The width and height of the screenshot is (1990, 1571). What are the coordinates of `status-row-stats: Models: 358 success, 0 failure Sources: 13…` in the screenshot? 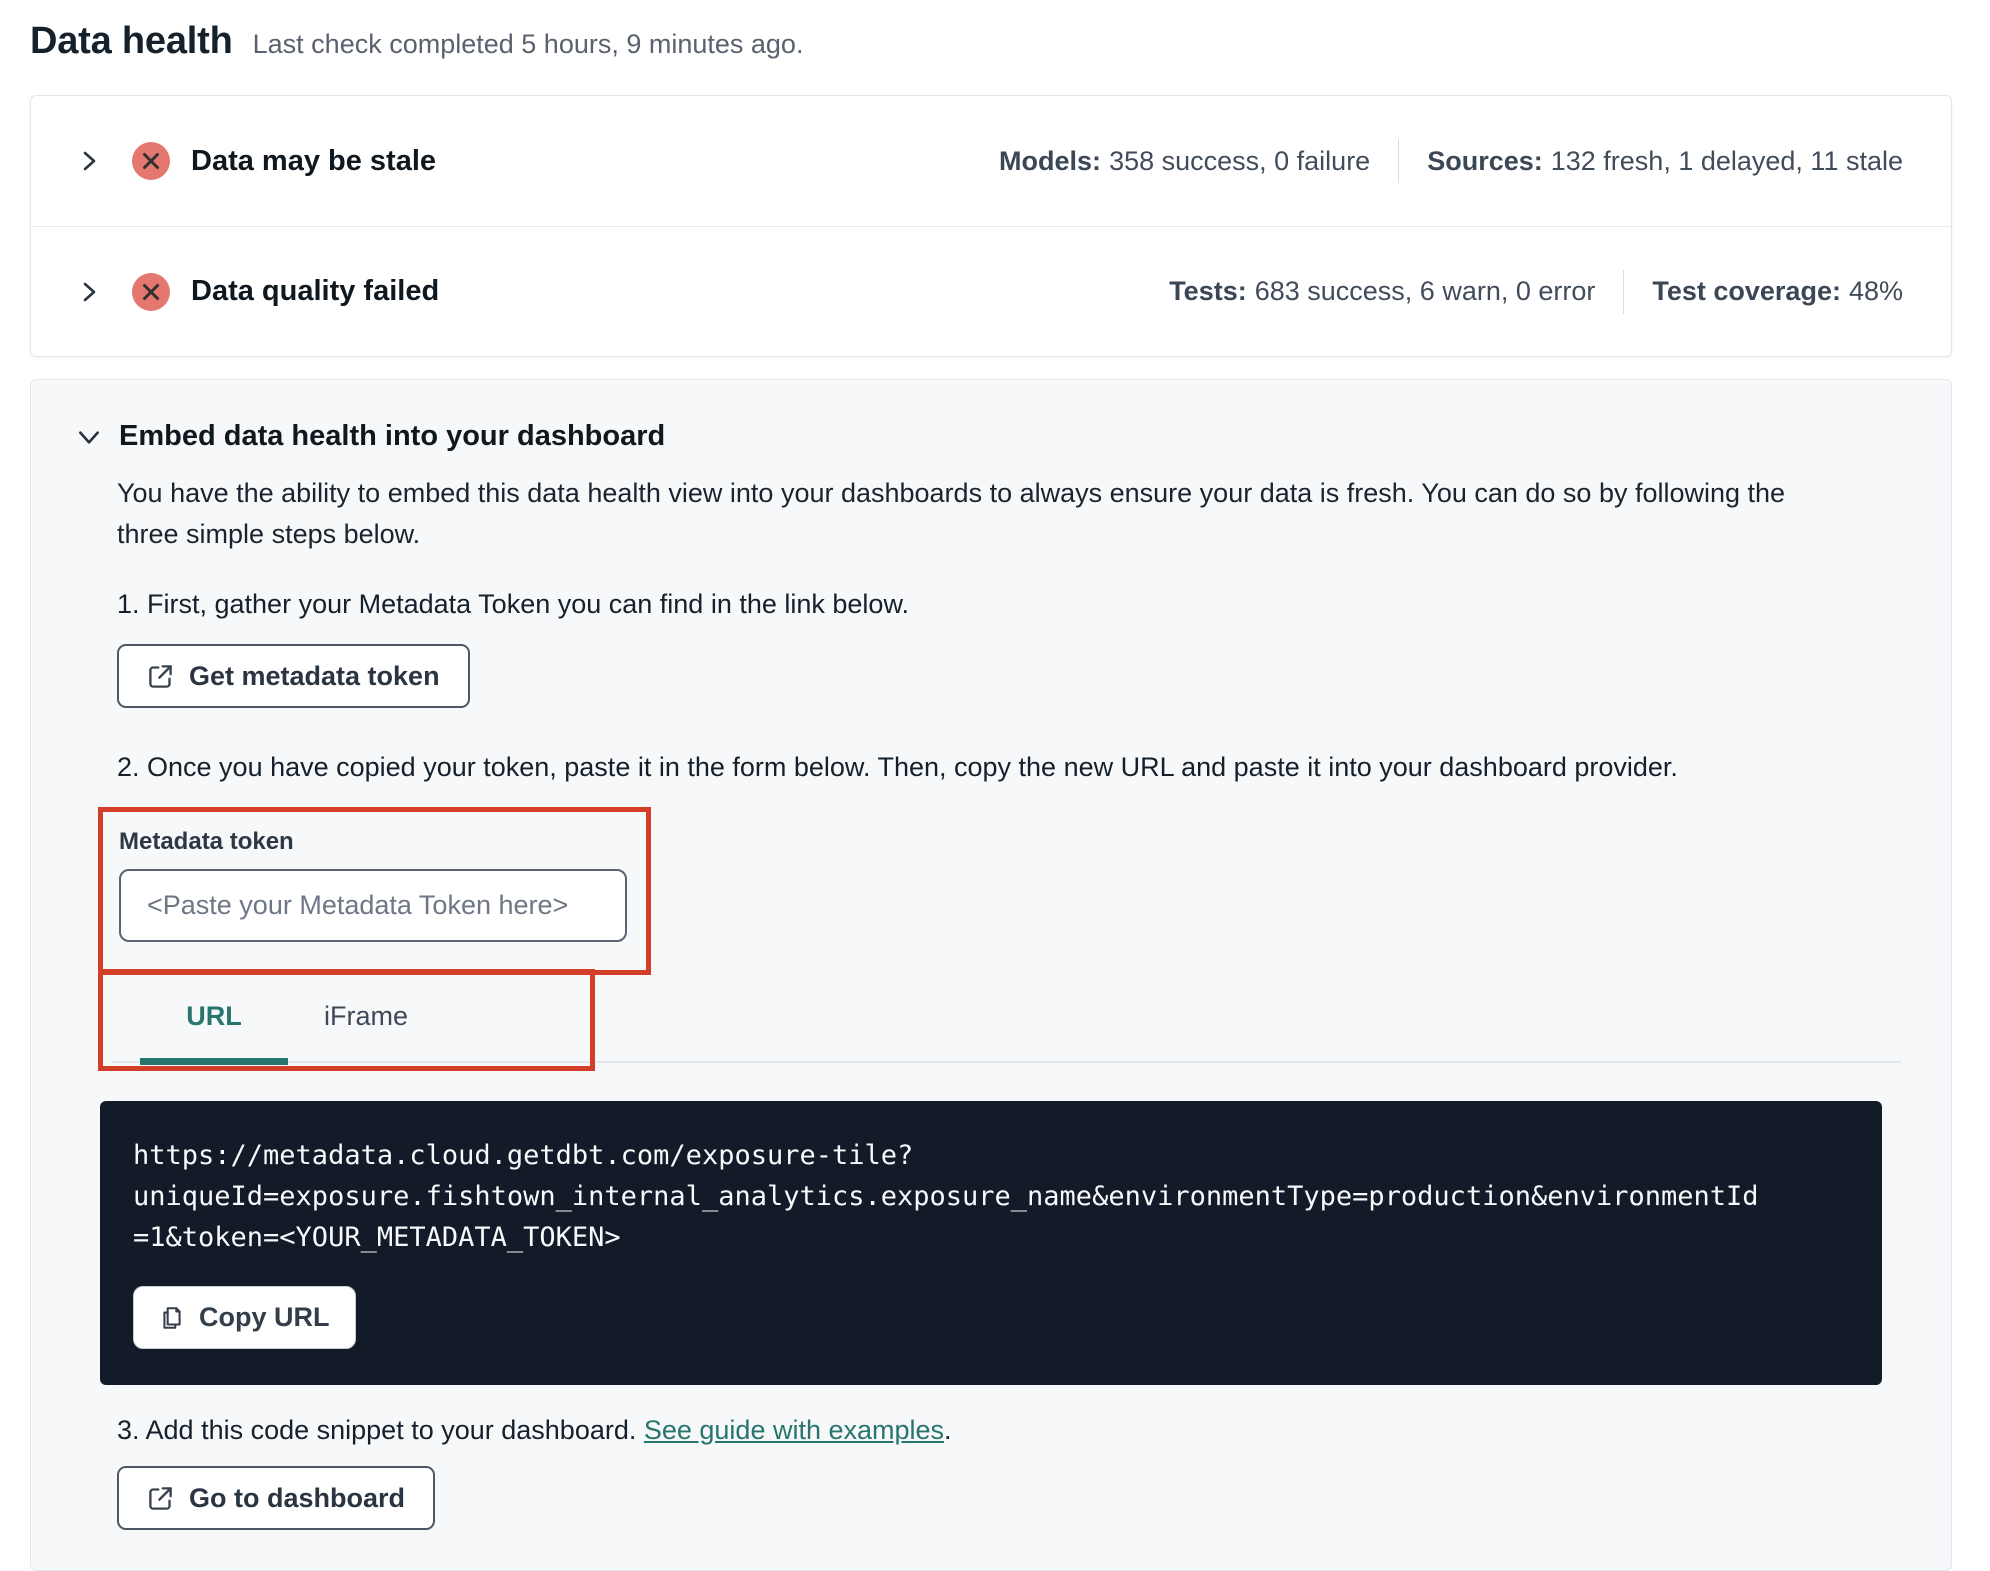 It's located at (1451, 161).